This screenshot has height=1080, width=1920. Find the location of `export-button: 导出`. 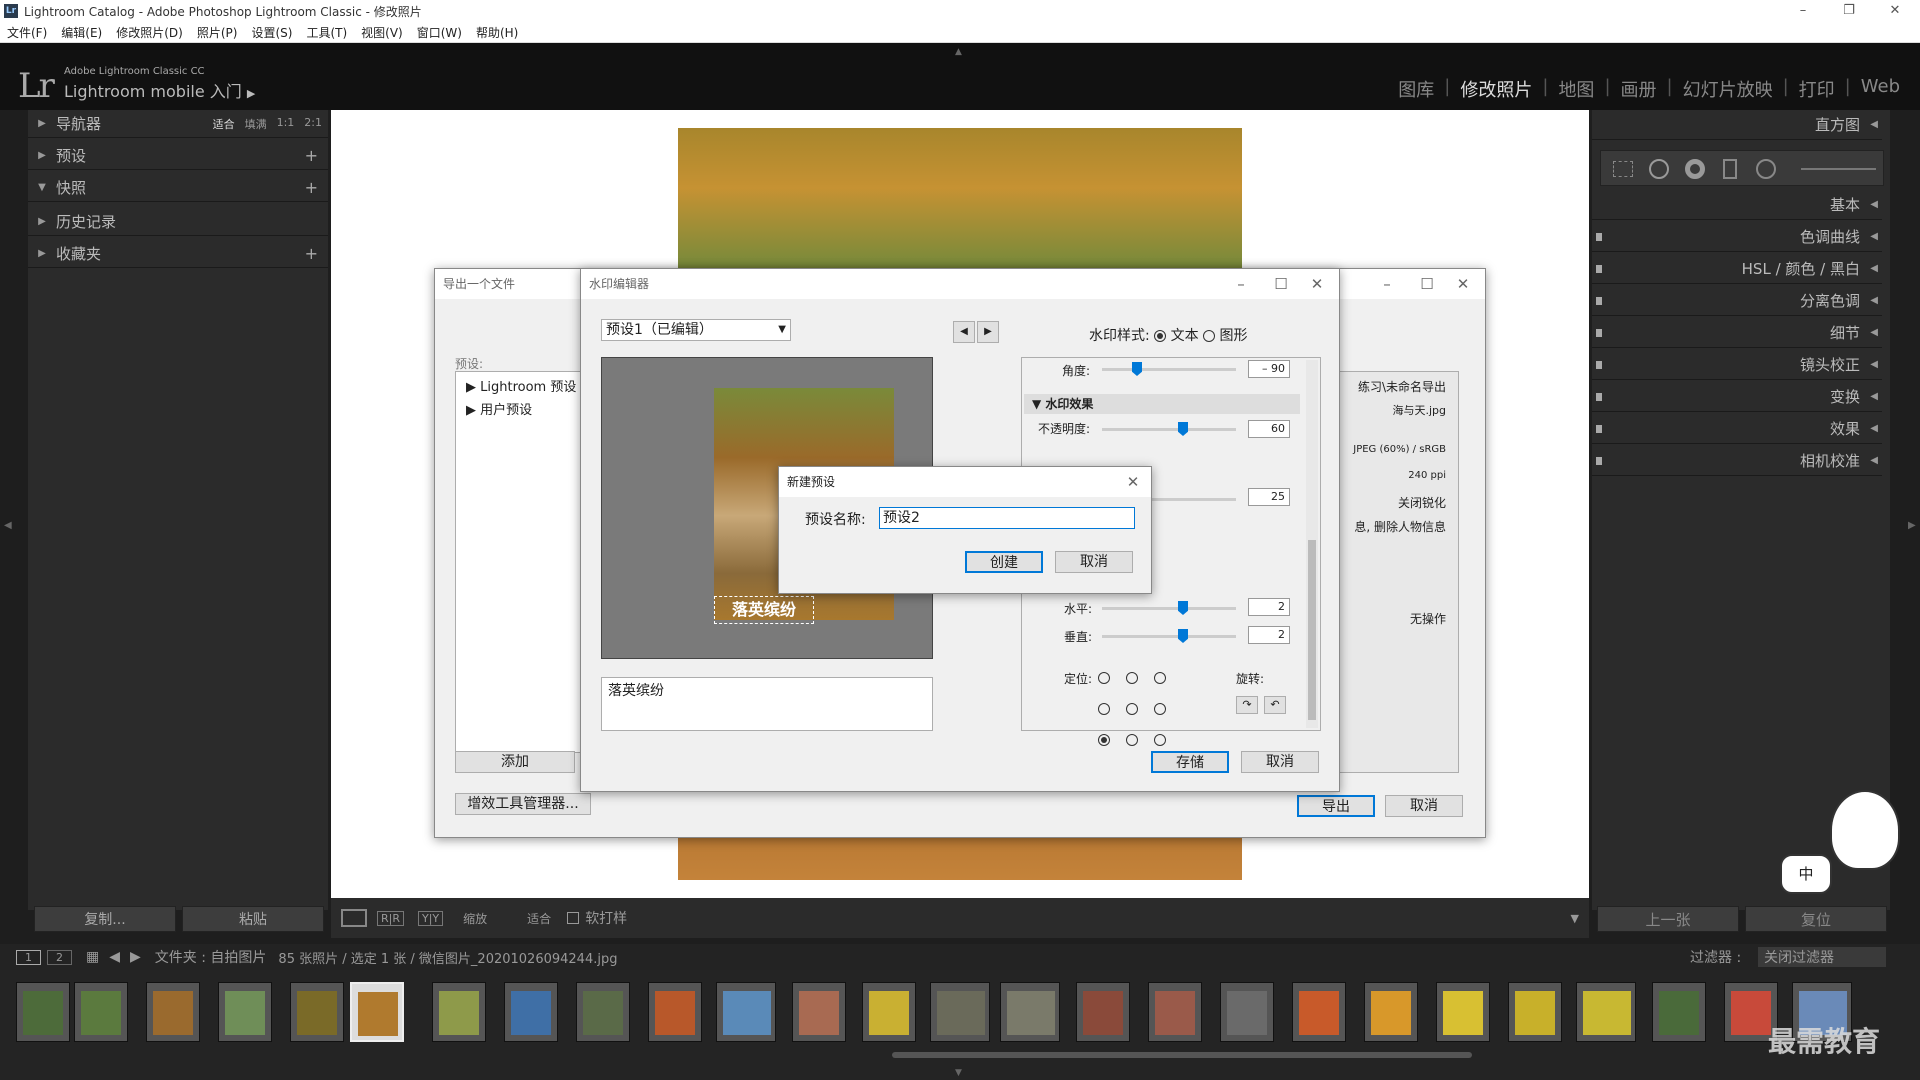

export-button: 导出 is located at coordinates (1336, 806).